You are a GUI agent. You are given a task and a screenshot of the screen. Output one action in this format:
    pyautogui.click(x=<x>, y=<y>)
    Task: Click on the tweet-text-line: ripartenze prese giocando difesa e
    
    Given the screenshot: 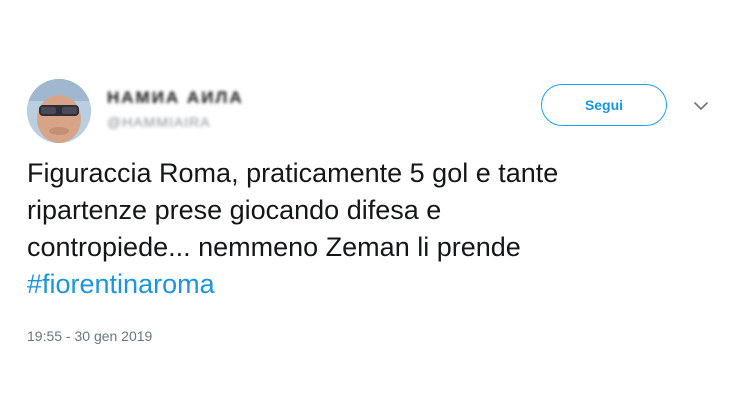 What is the action you would take?
    pyautogui.click(x=234, y=210)
    